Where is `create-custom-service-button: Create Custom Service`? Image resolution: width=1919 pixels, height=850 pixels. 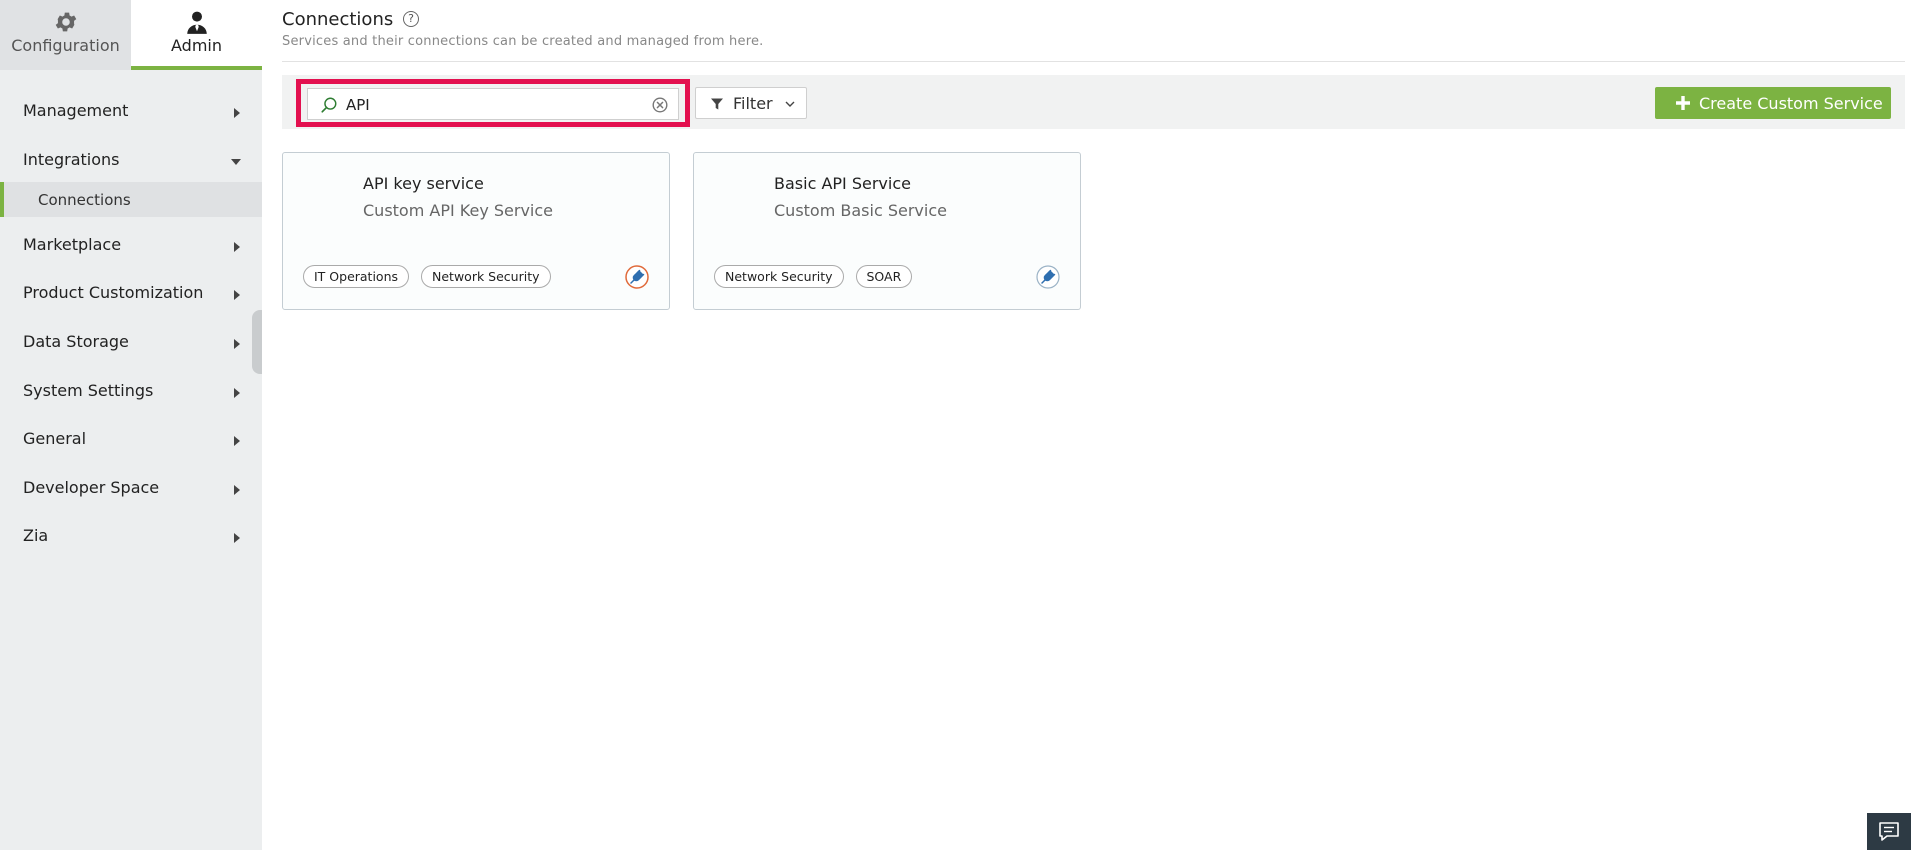 create-custom-service-button: Create Custom Service is located at coordinates (1773, 103).